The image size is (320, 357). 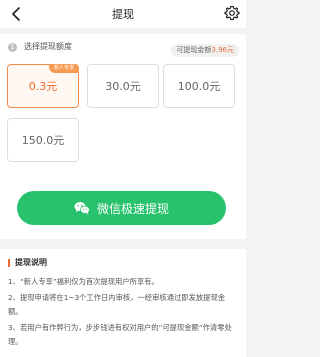 What do you see at coordinates (132, 208) in the screenshot?
I see `wechat-withdraw-label: 微信极速提现` at bounding box center [132, 208].